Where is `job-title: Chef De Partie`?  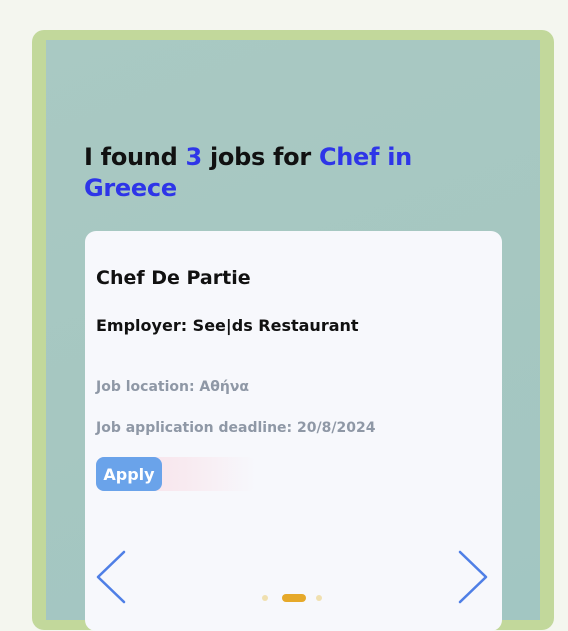 job-title: Chef De Partie is located at coordinates (173, 278).